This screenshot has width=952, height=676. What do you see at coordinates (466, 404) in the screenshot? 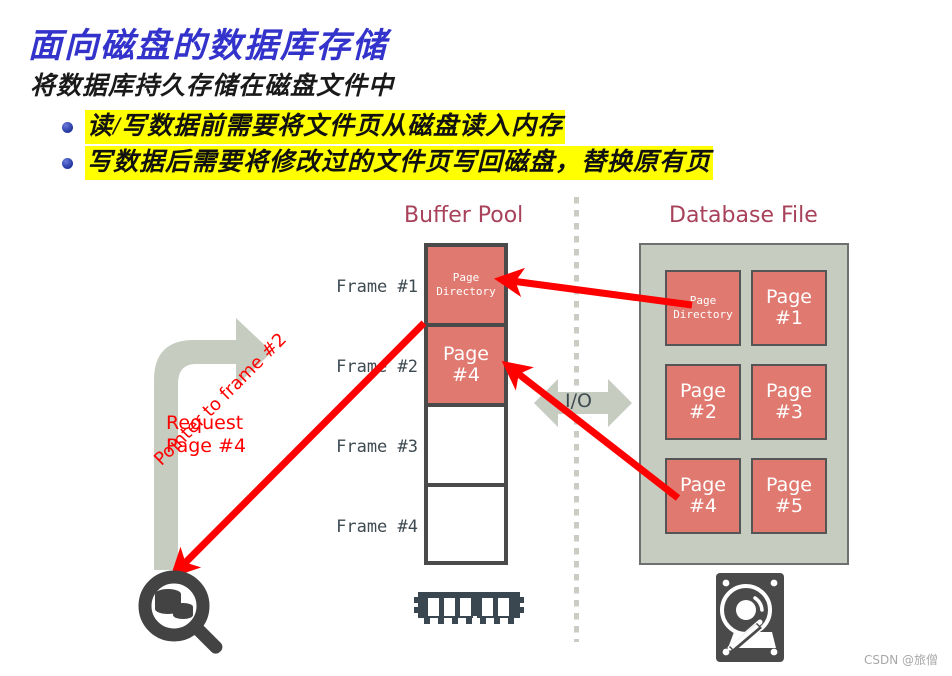
I see `buffer-pool-container: Page Directory Page #4` at bounding box center [466, 404].